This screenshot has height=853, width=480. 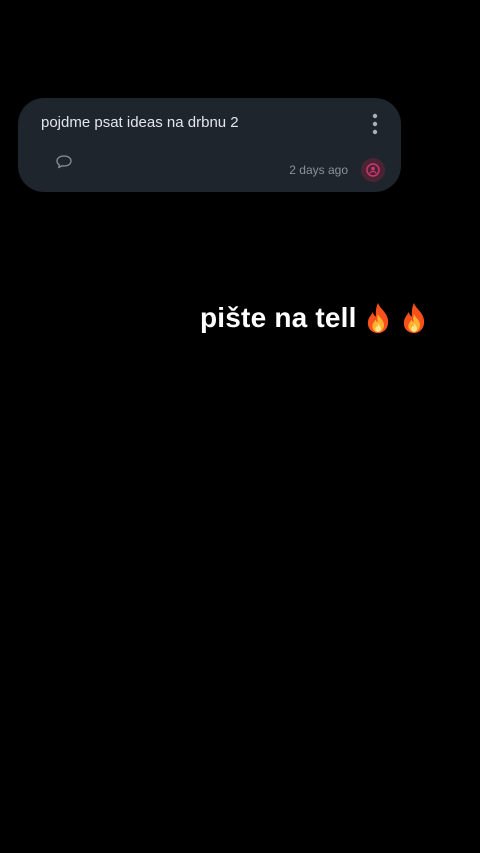 I want to click on author-avatar, so click(x=373, y=170).